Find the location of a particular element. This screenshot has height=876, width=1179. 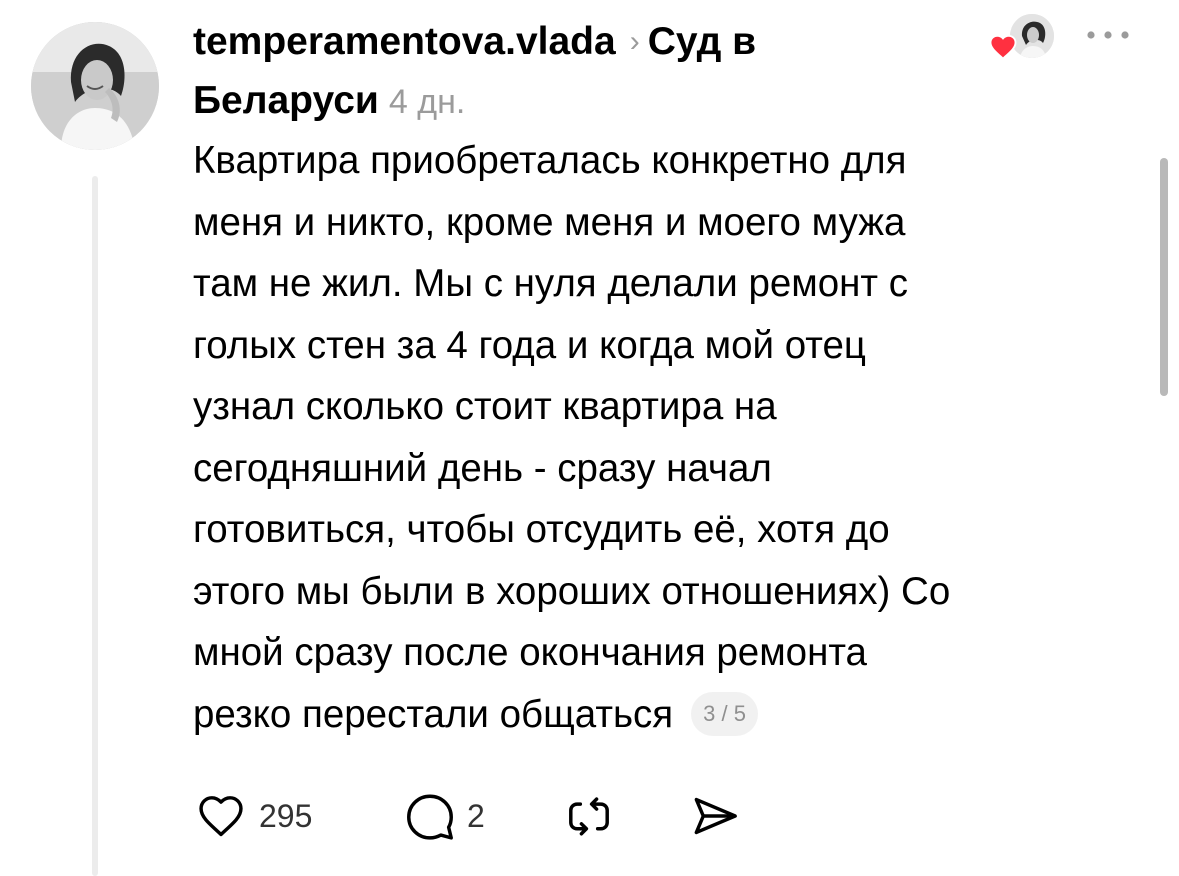

like-button: 295 is located at coordinates (252, 816).